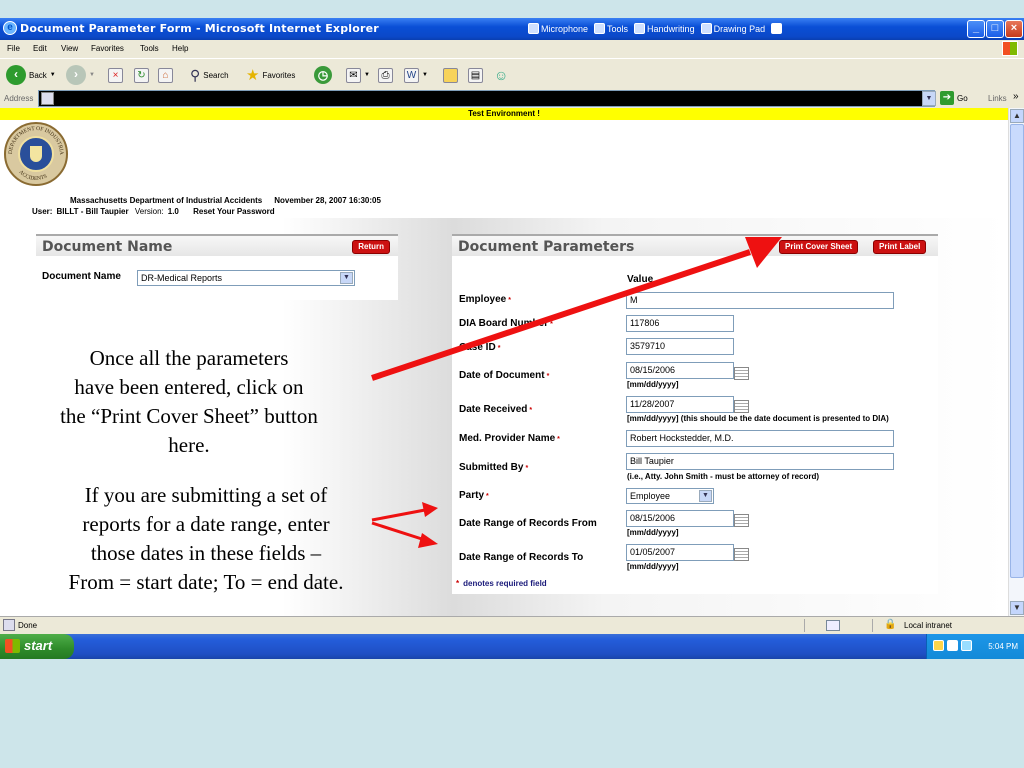  What do you see at coordinates (565, 28) in the screenshot?
I see `microphone-label: Microphone` at bounding box center [565, 28].